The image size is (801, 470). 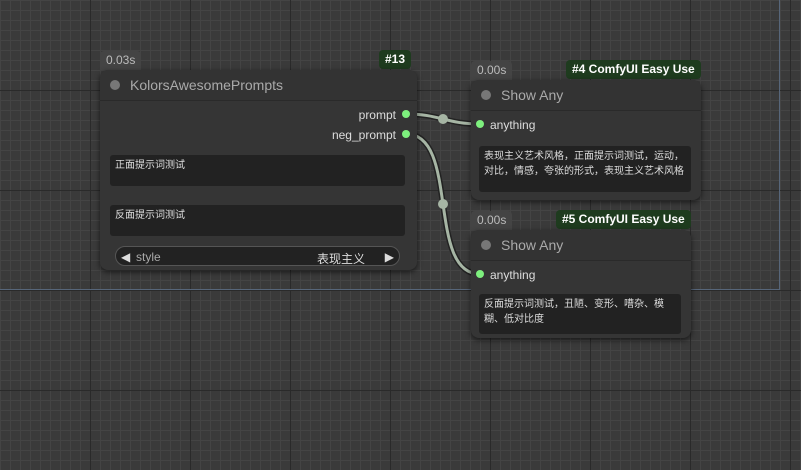 I want to click on node-title: KolorsAwesomePrompts, so click(x=207, y=85).